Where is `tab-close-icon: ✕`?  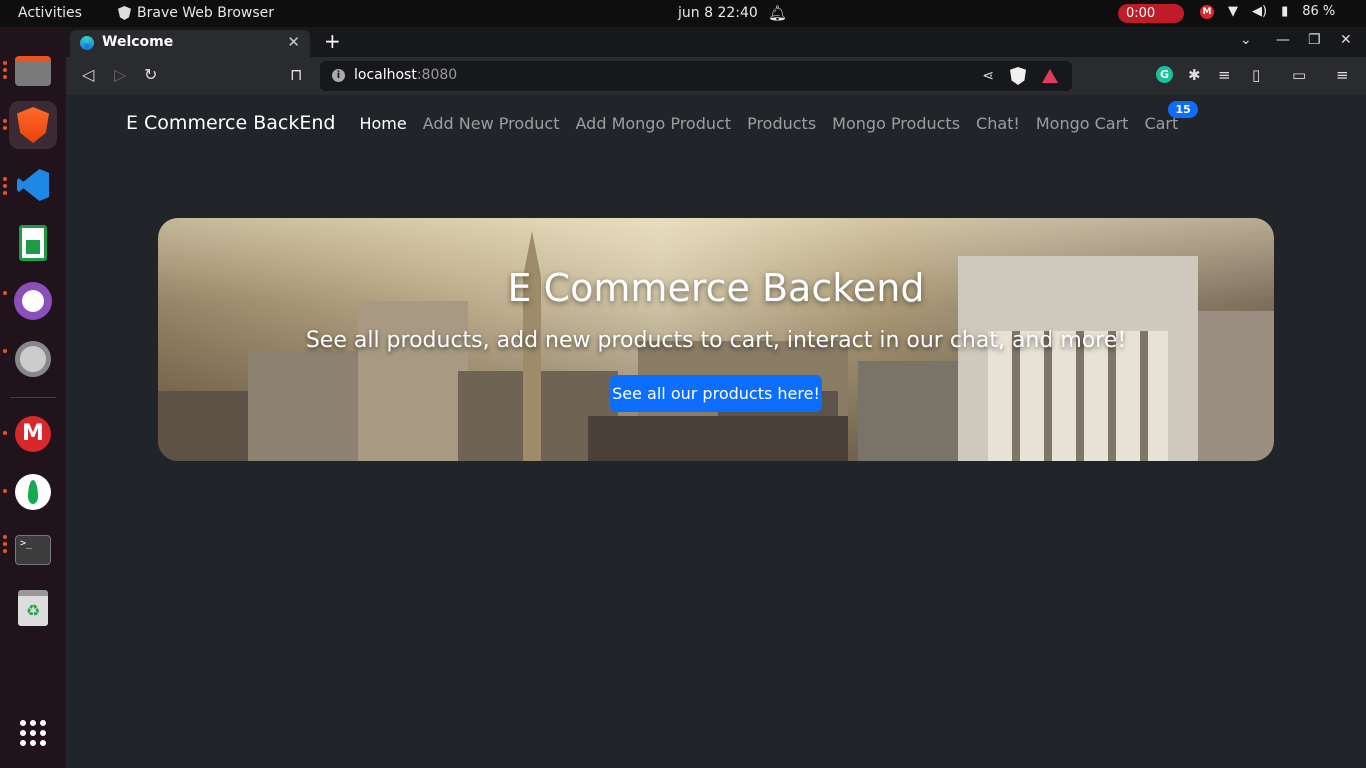
tab-close-icon: ✕ is located at coordinates (293, 42).